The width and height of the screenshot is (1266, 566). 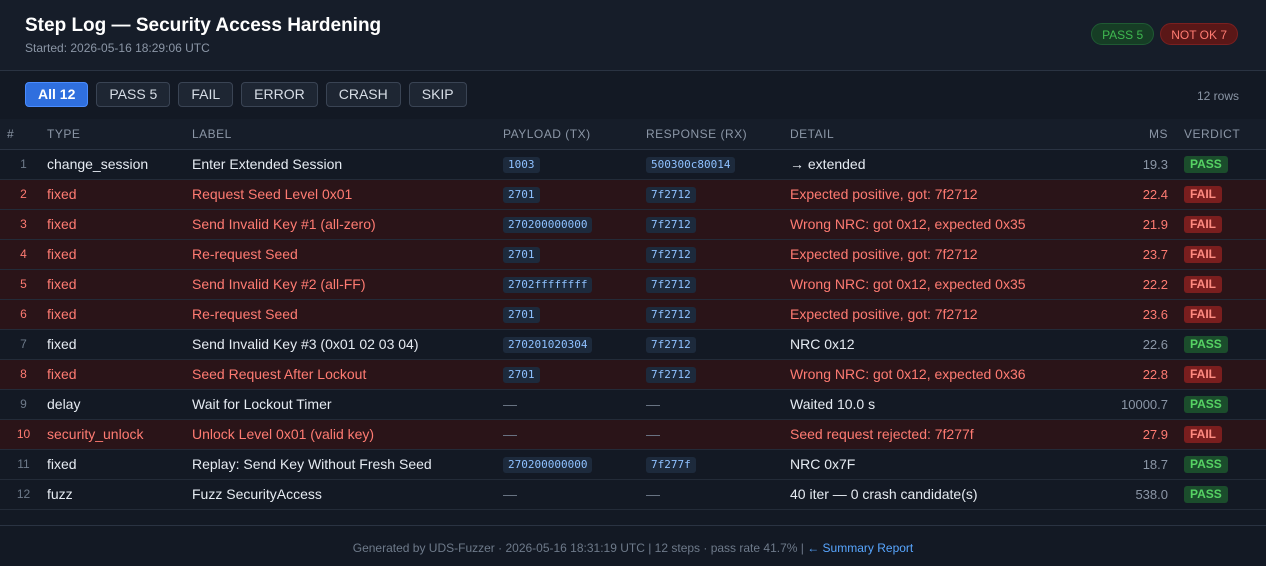 I want to click on row-number-text: 10, so click(x=23, y=434).